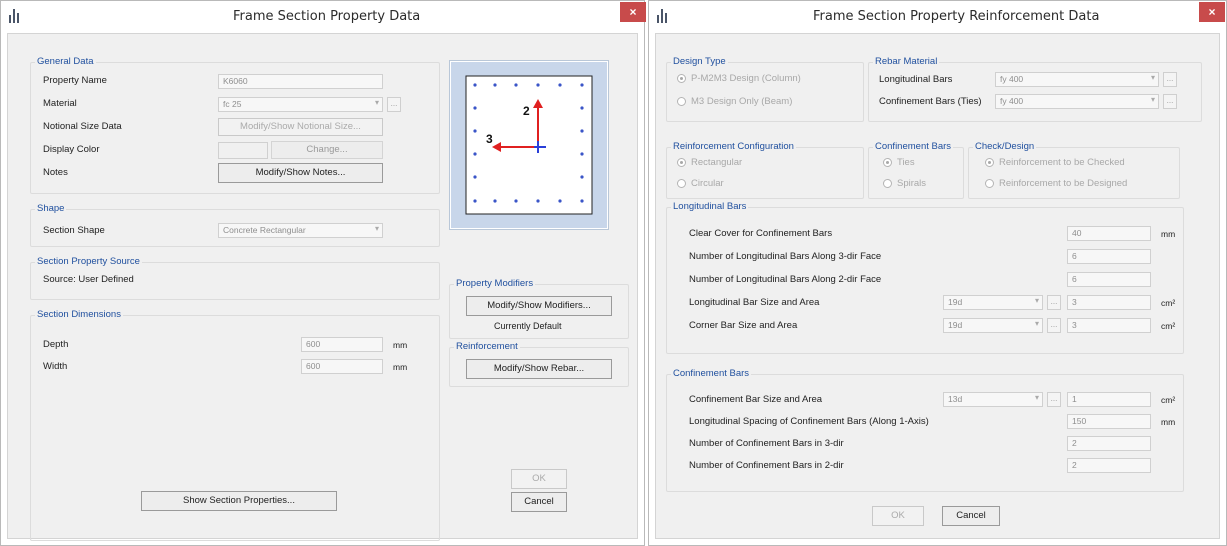 The image size is (1227, 546). Describe the element at coordinates (993, 399) in the screenshot. I see `confinement-size-select: 13d ▾` at that location.